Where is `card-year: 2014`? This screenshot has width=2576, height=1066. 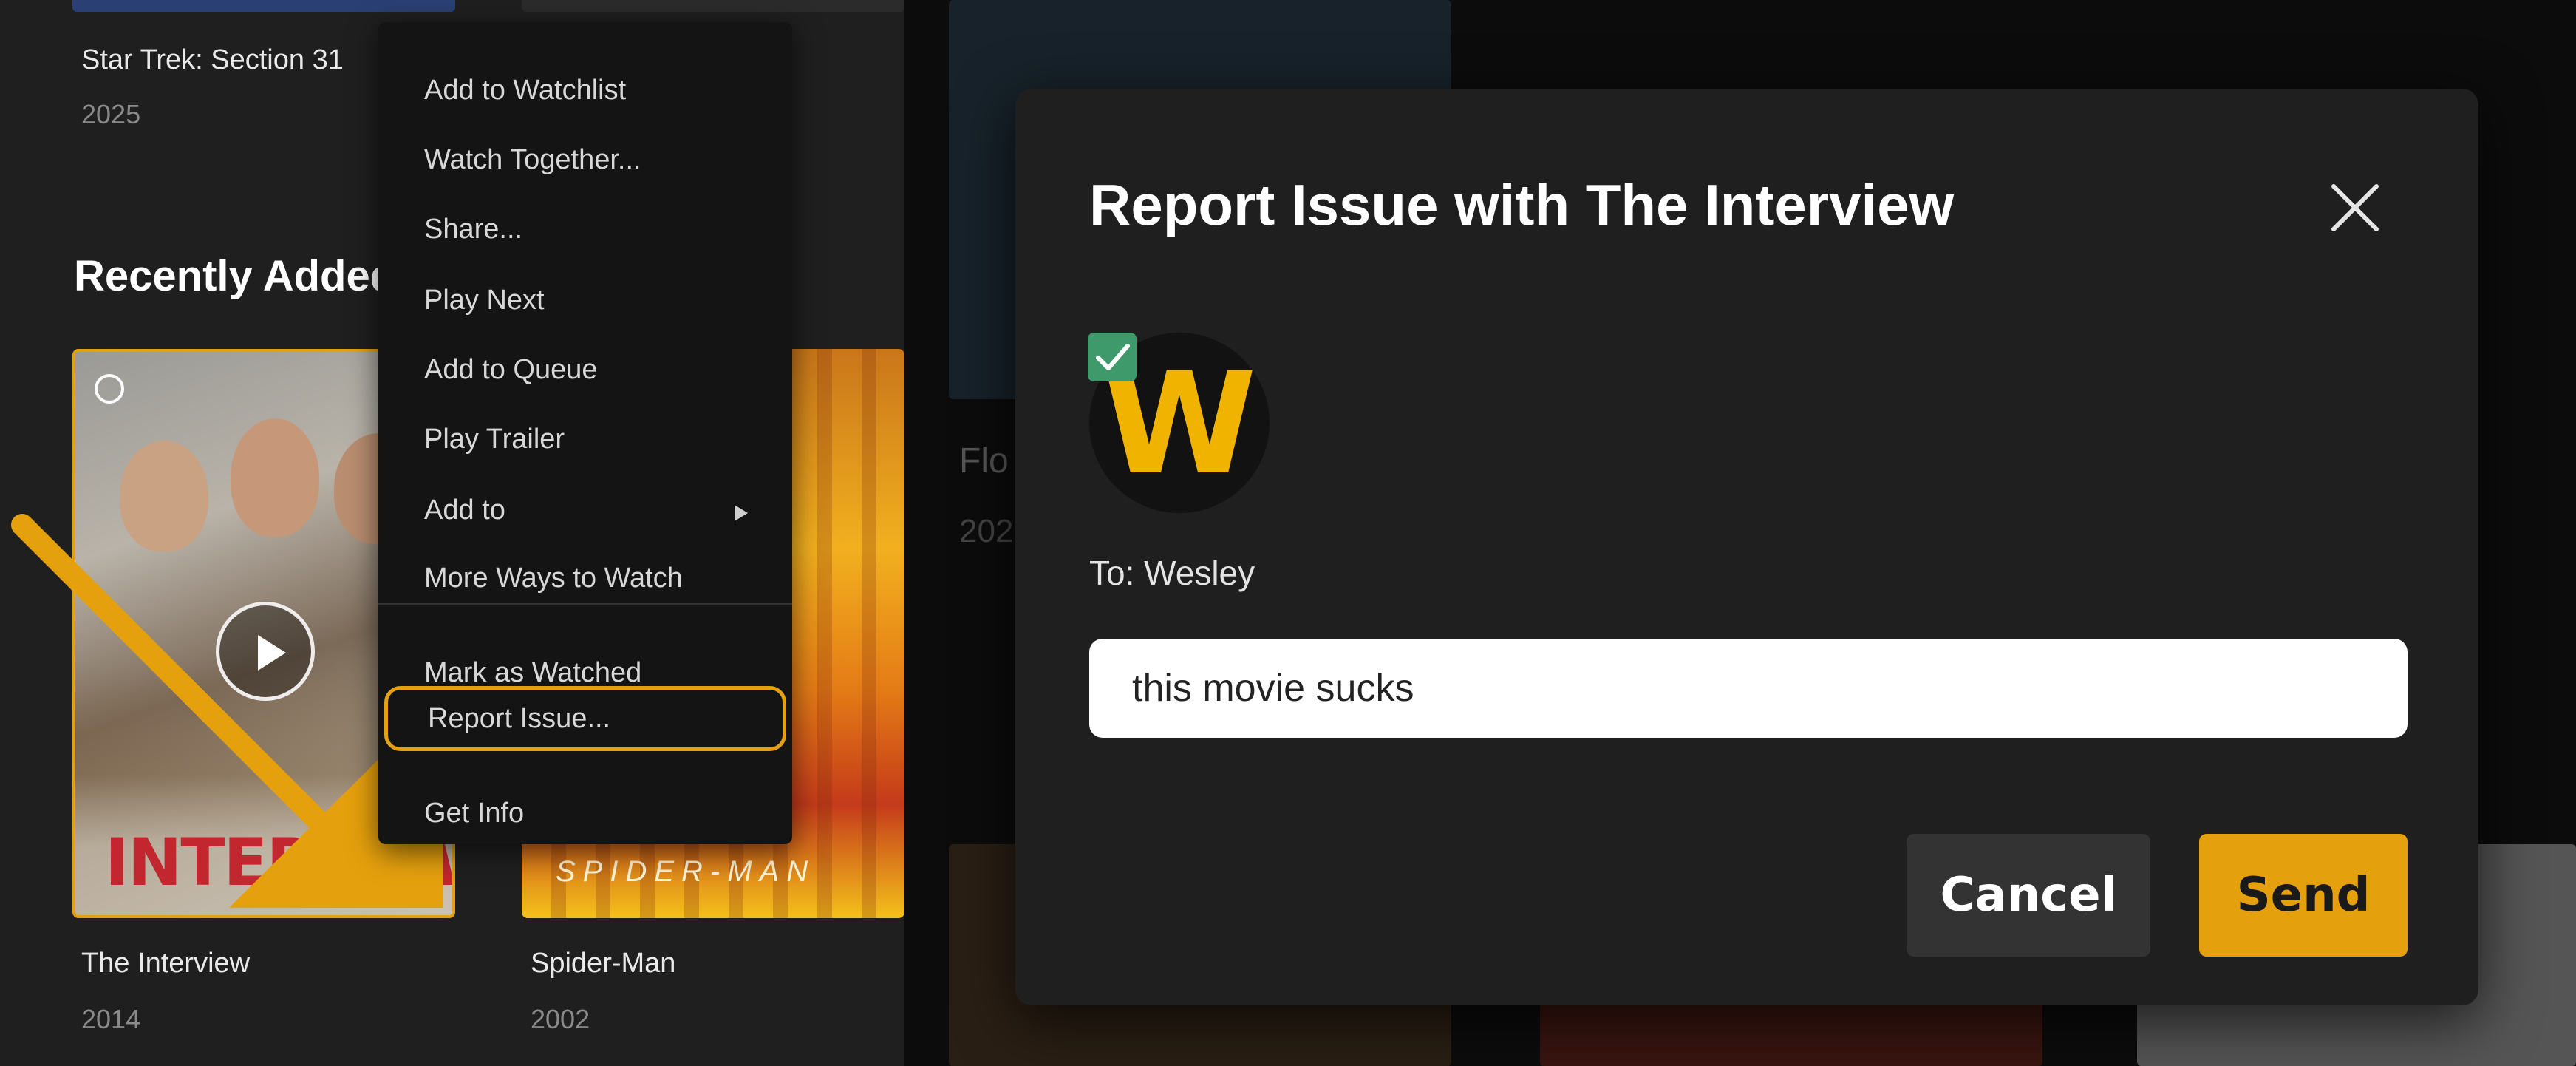 card-year: 2014 is located at coordinates (111, 1019).